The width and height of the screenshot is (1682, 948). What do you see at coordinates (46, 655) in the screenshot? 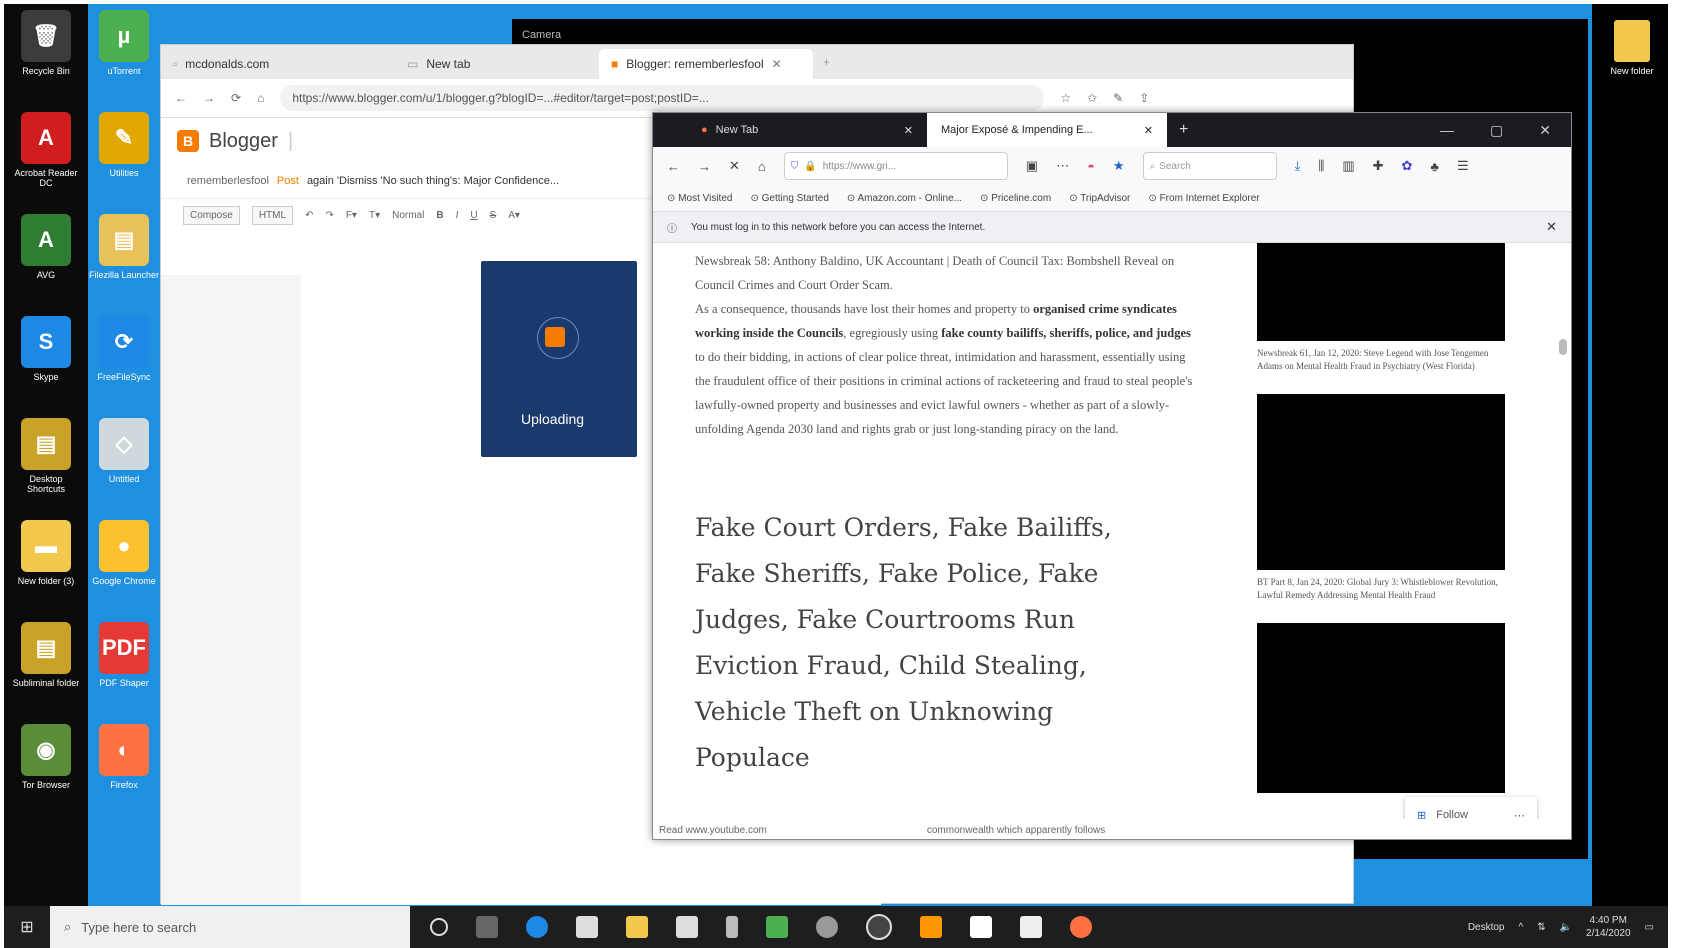
I see `desktop-icon: ▤ Subliminal folder` at bounding box center [46, 655].